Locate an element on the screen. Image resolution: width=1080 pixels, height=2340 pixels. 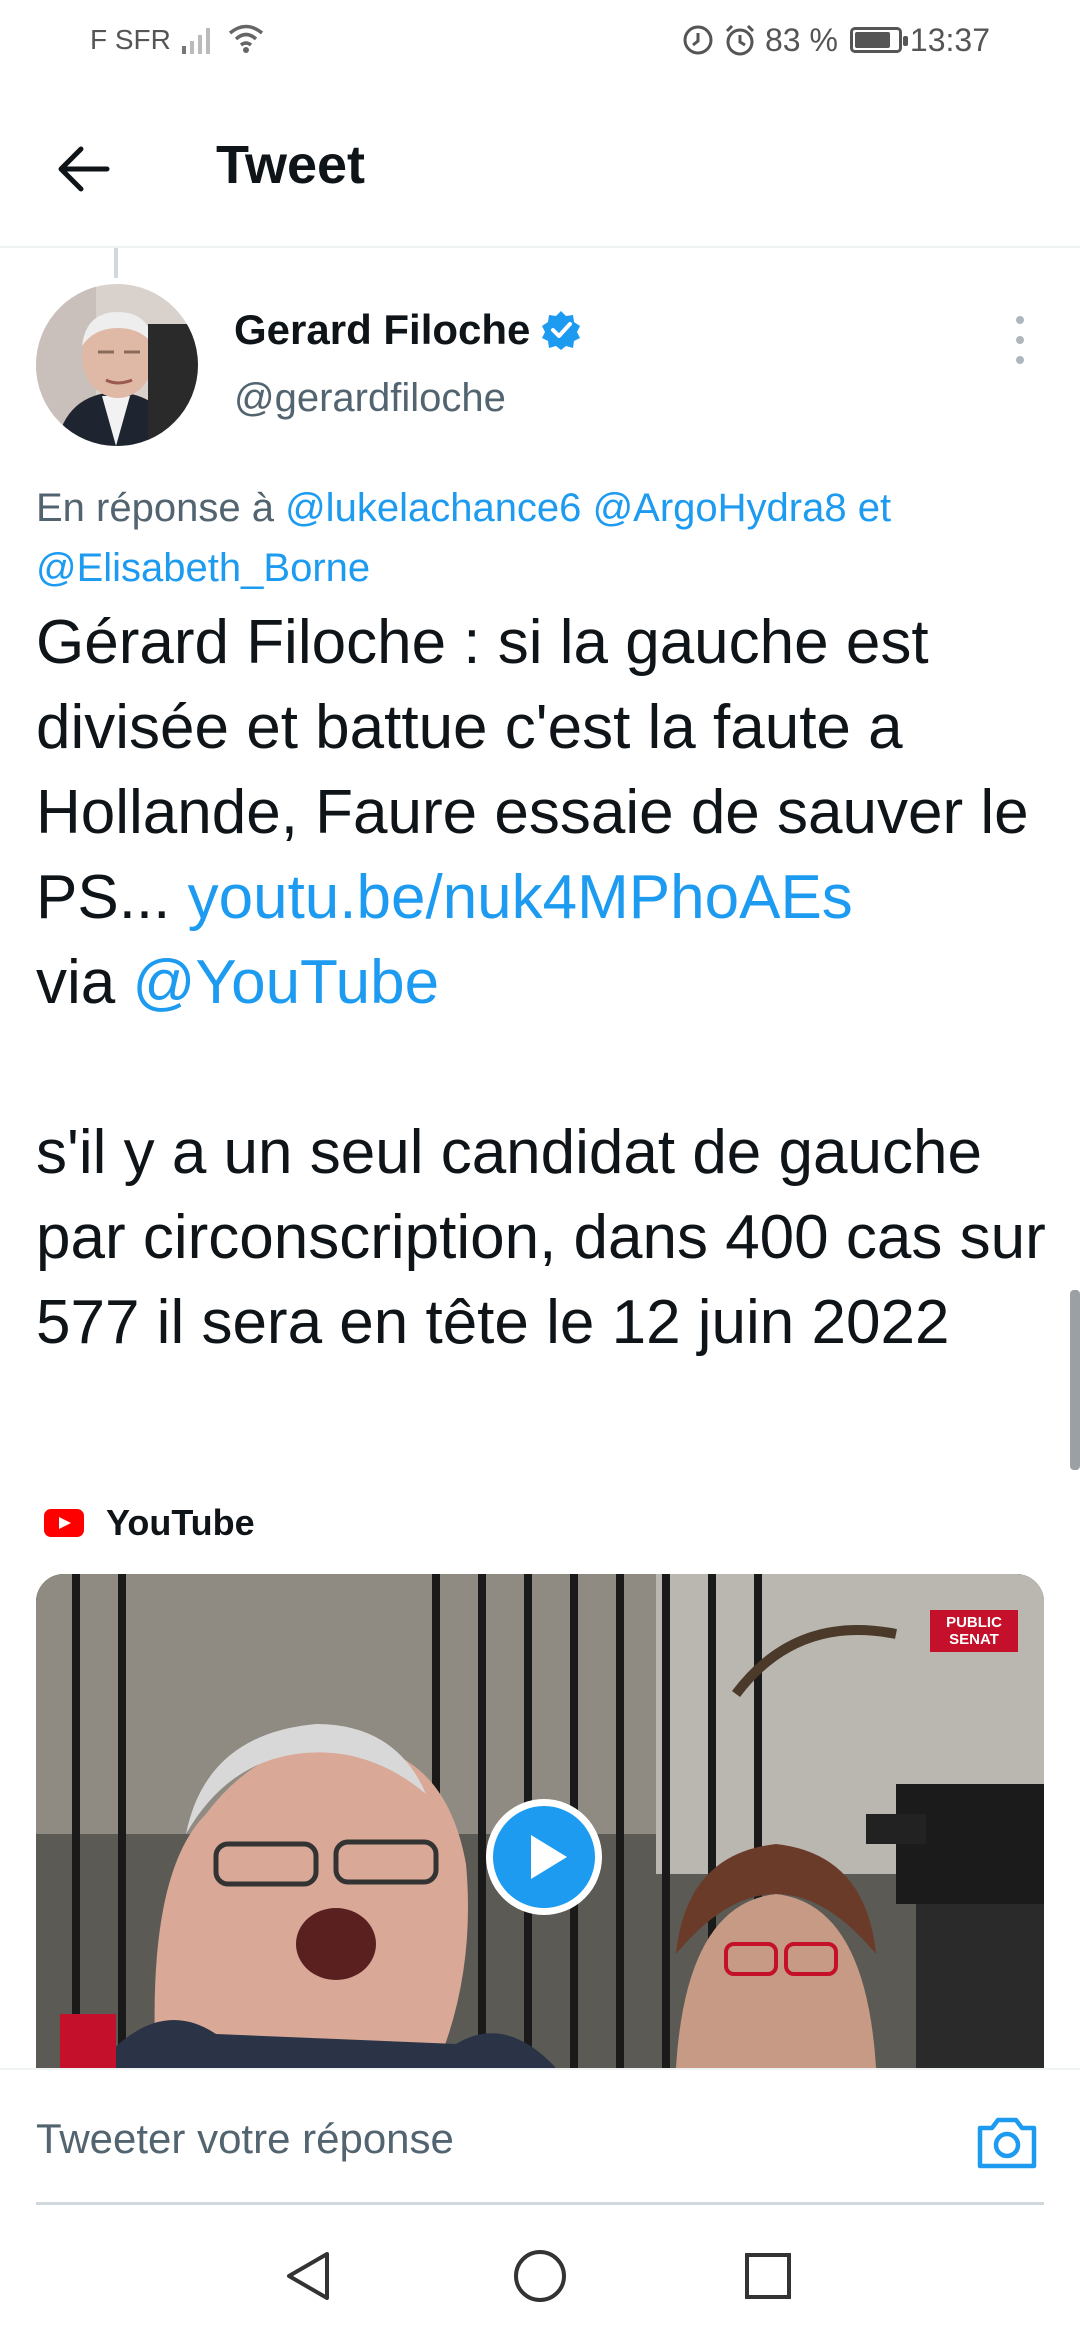
battery-icon is located at coordinates (878, 40).